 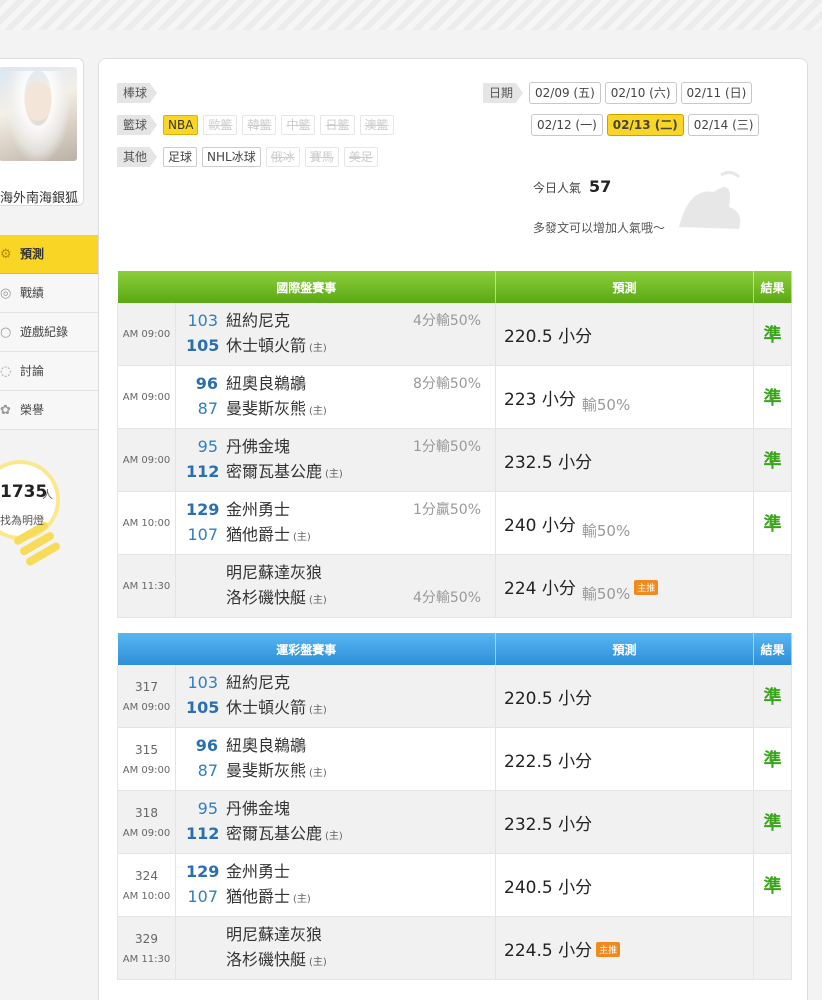 I want to click on away-team-name: 金州勇士, so click(x=258, y=871).